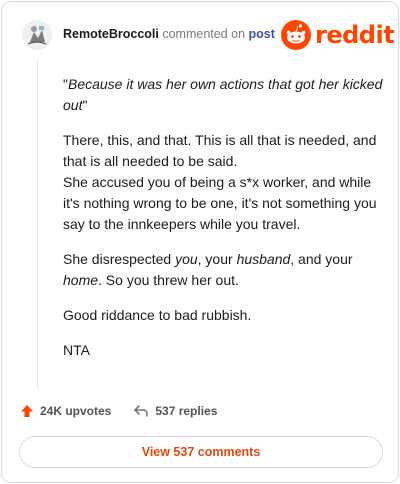 Image resolution: width=400 pixels, height=484 pixels. What do you see at coordinates (141, 411) in the screenshot?
I see `reply-icon` at bounding box center [141, 411].